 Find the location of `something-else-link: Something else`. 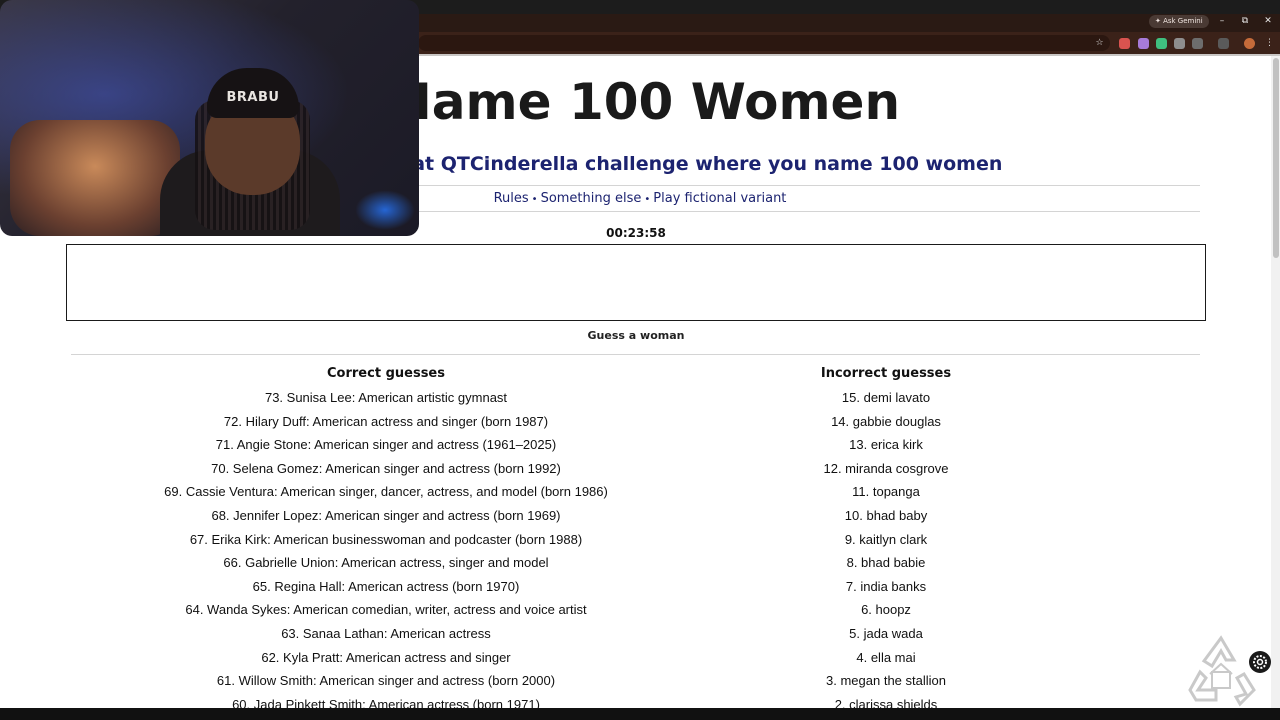

something-else-link: Something else is located at coordinates (591, 198).